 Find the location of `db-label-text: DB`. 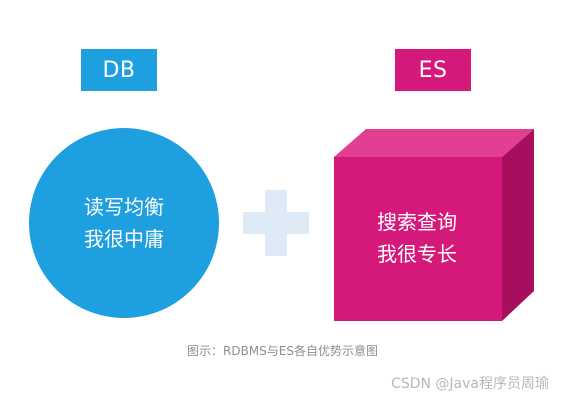

db-label-text: DB is located at coordinates (119, 70).